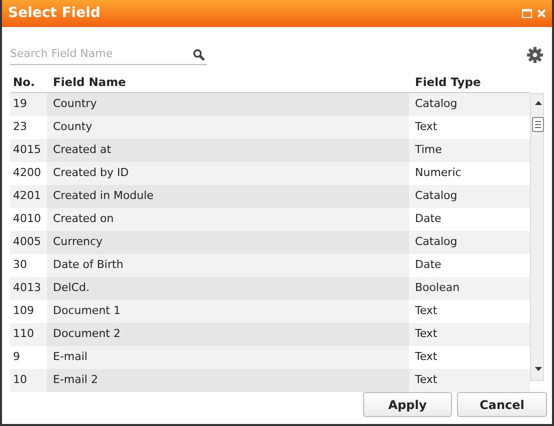 The width and height of the screenshot is (554, 426). Describe the element at coordinates (228, 380) in the screenshot. I see `table-cell: E-mail 2` at that location.